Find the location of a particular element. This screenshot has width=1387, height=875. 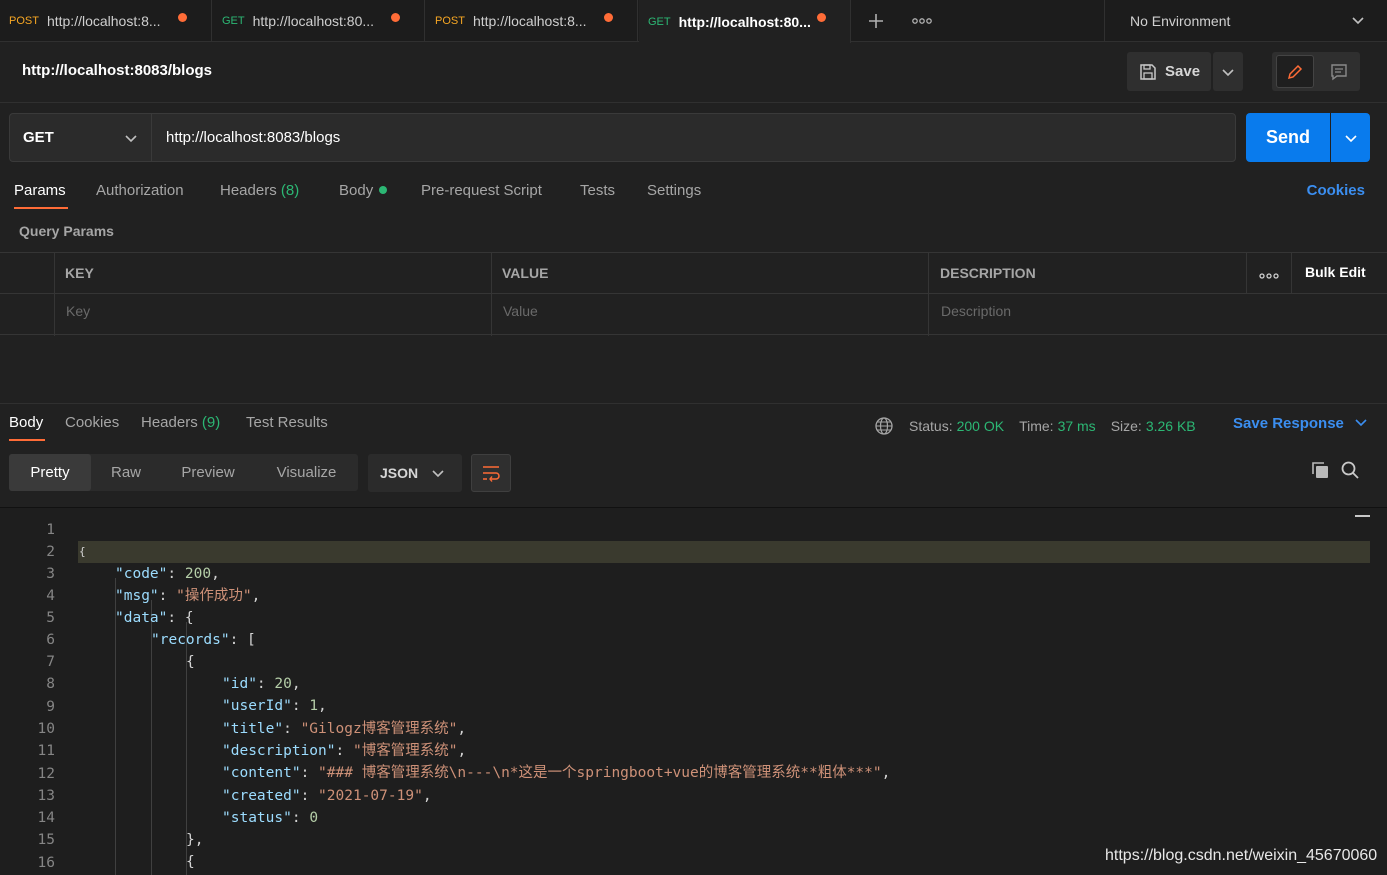

code-line: 2 "code": 200, is located at coordinates (693, 550).